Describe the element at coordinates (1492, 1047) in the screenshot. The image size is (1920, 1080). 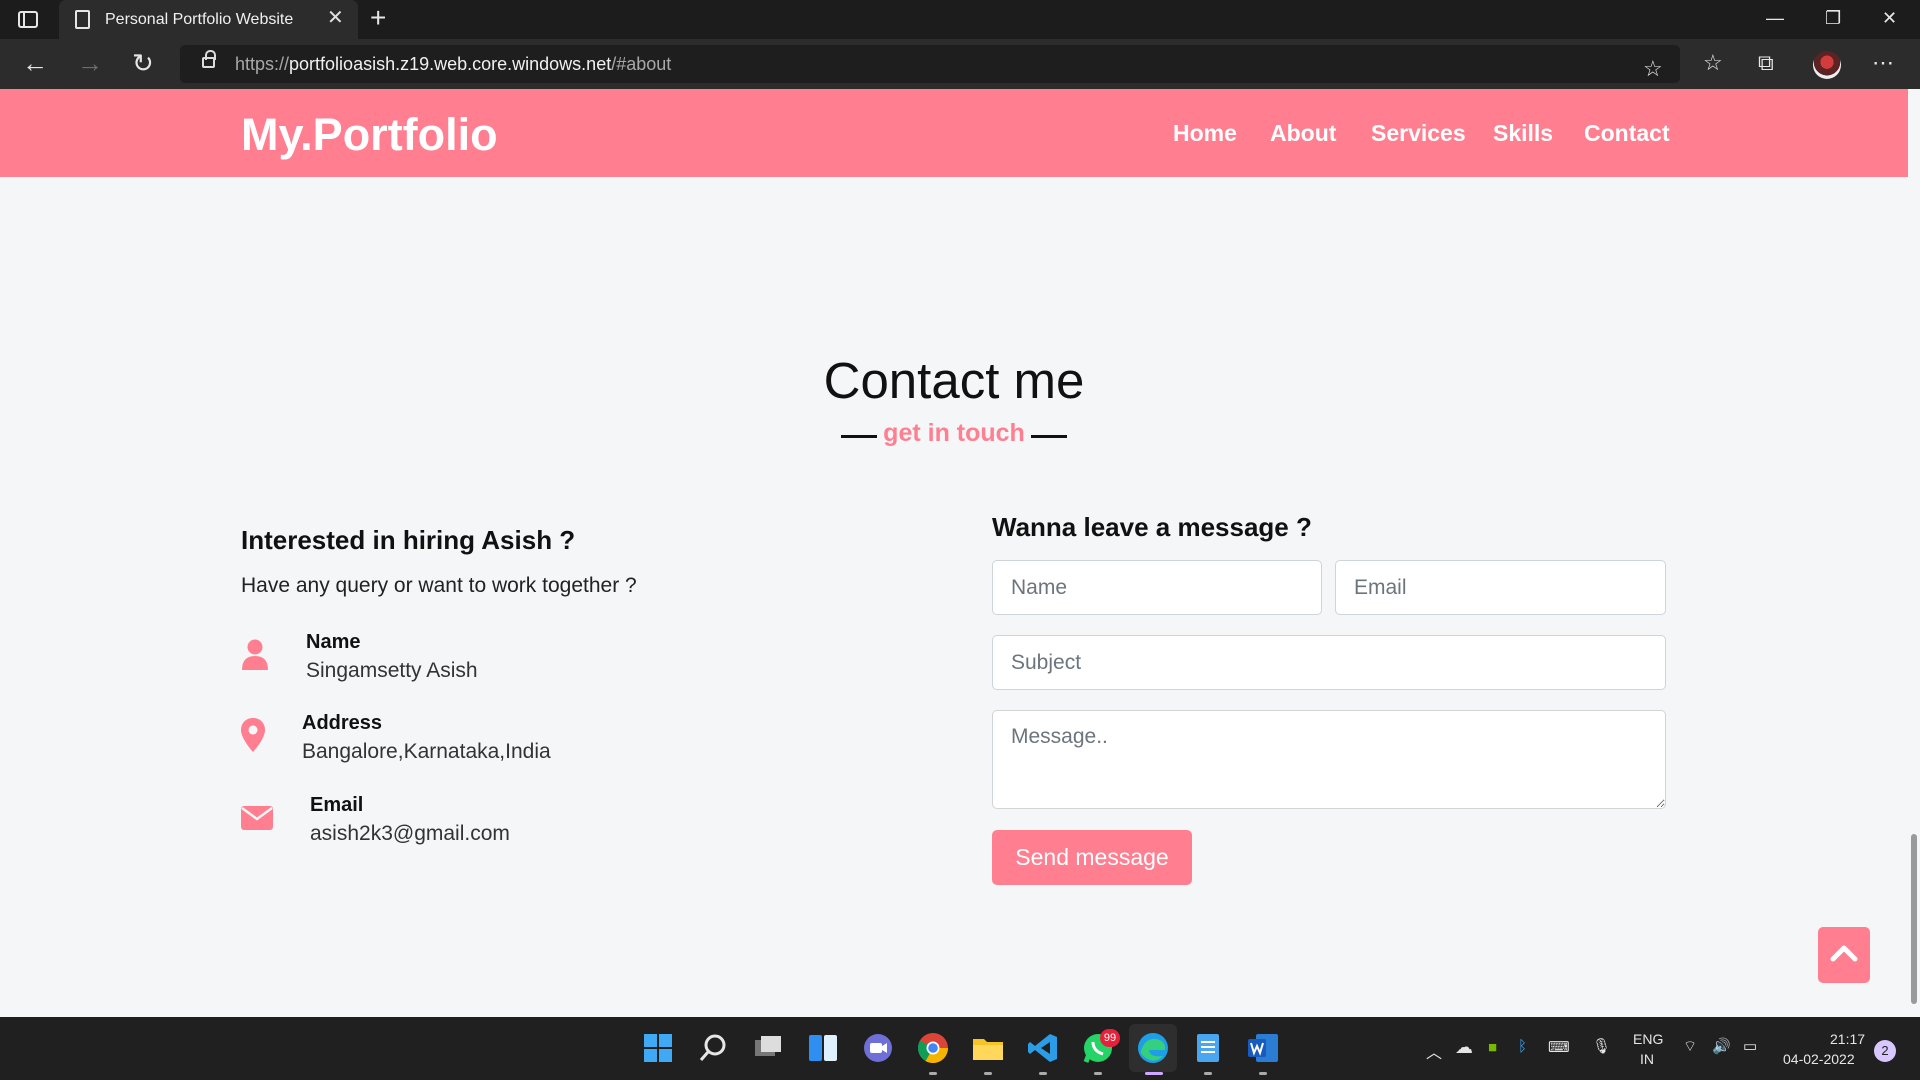
I see `nvidia-icon: ■` at that location.